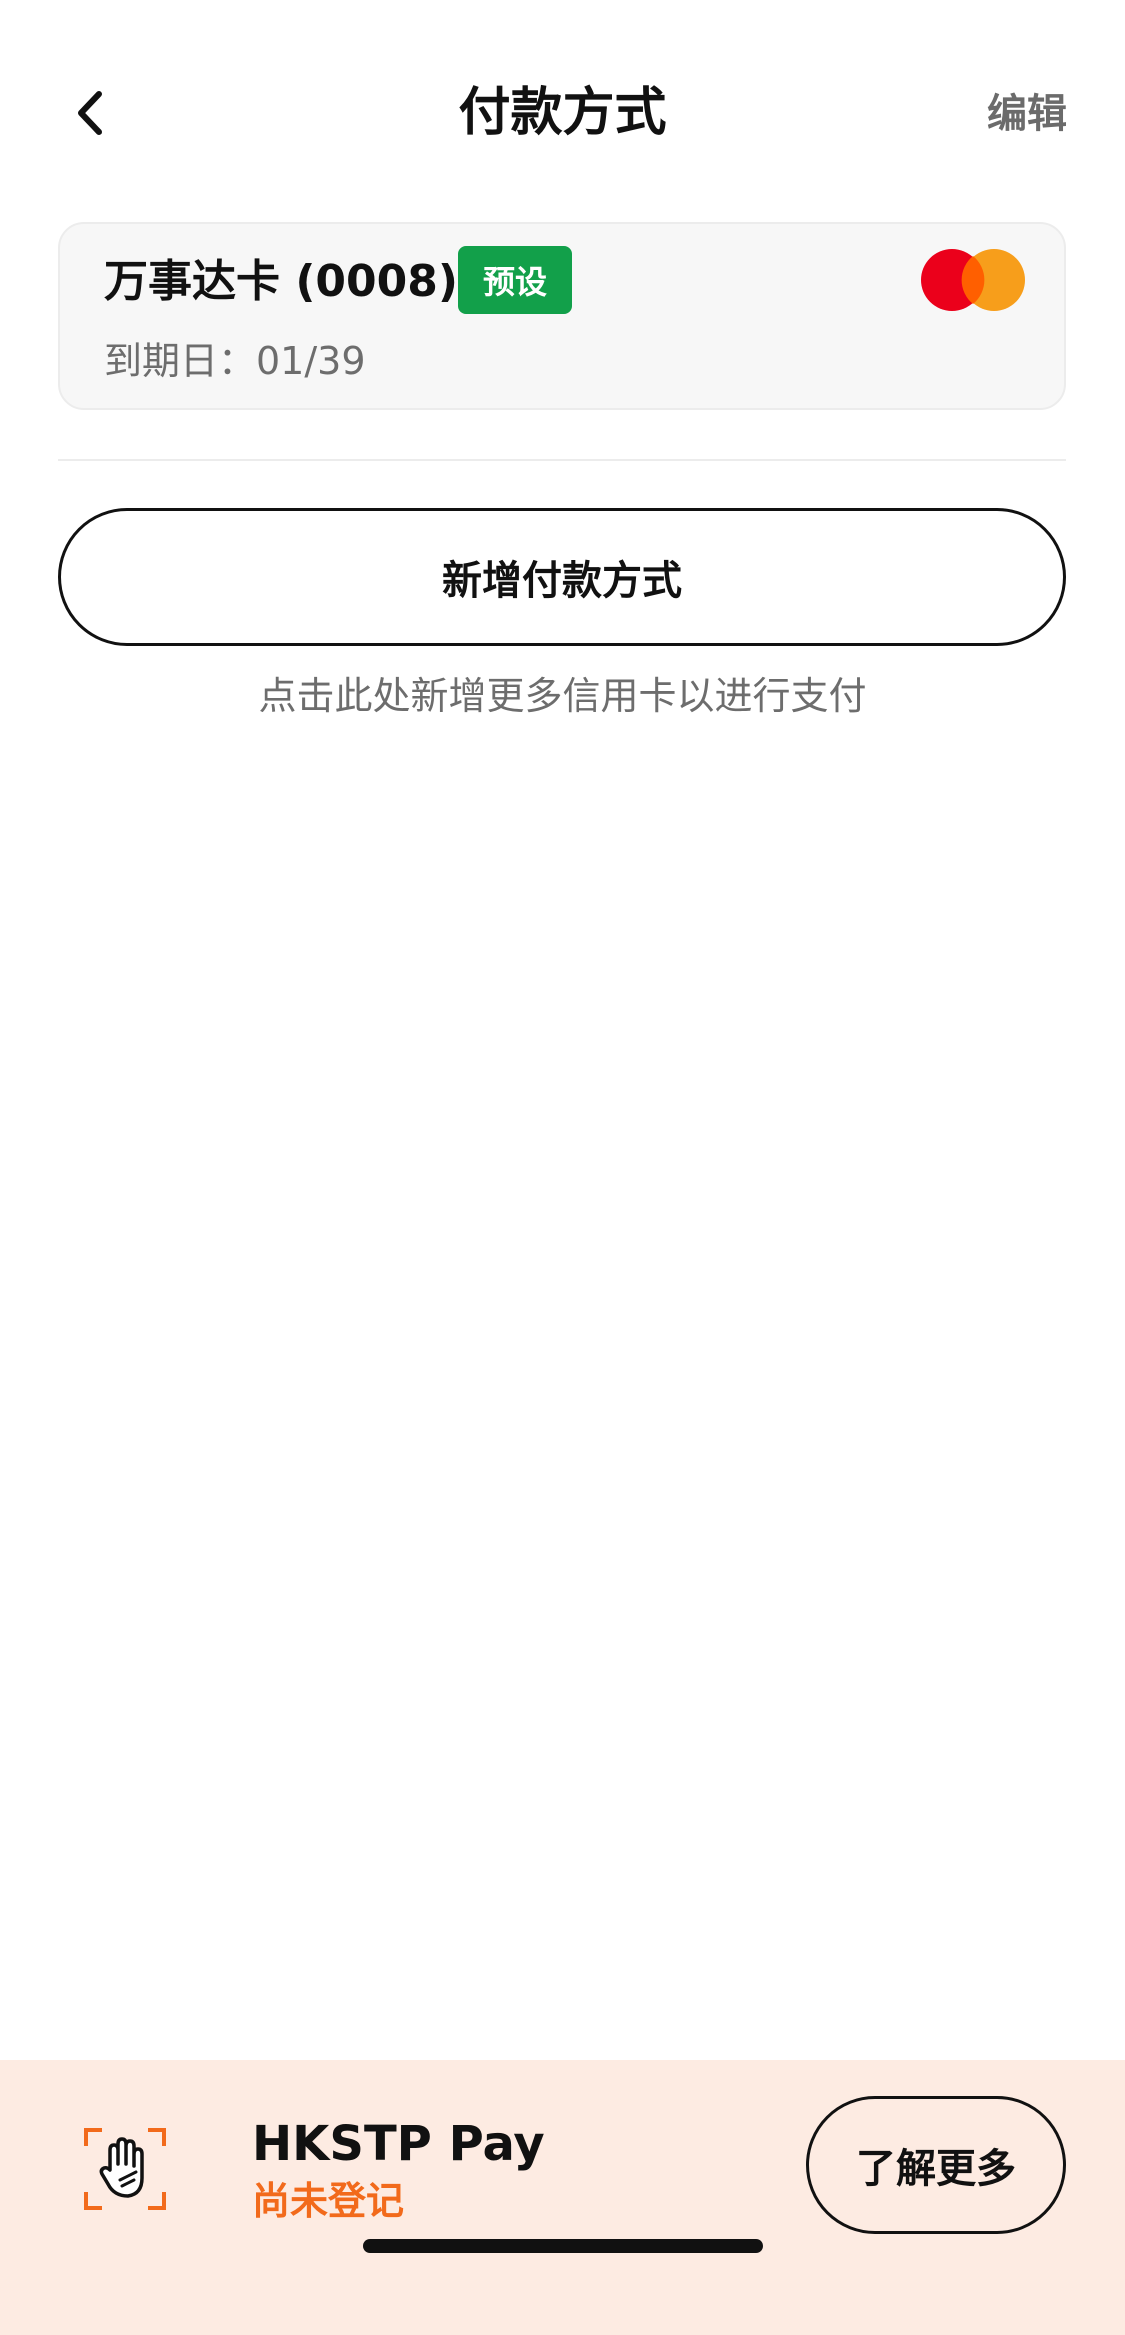  Describe the element at coordinates (562, 2197) in the screenshot. I see `hkstp-pay-banner: HKSTP Pay 尚未登记 了解更多` at that location.